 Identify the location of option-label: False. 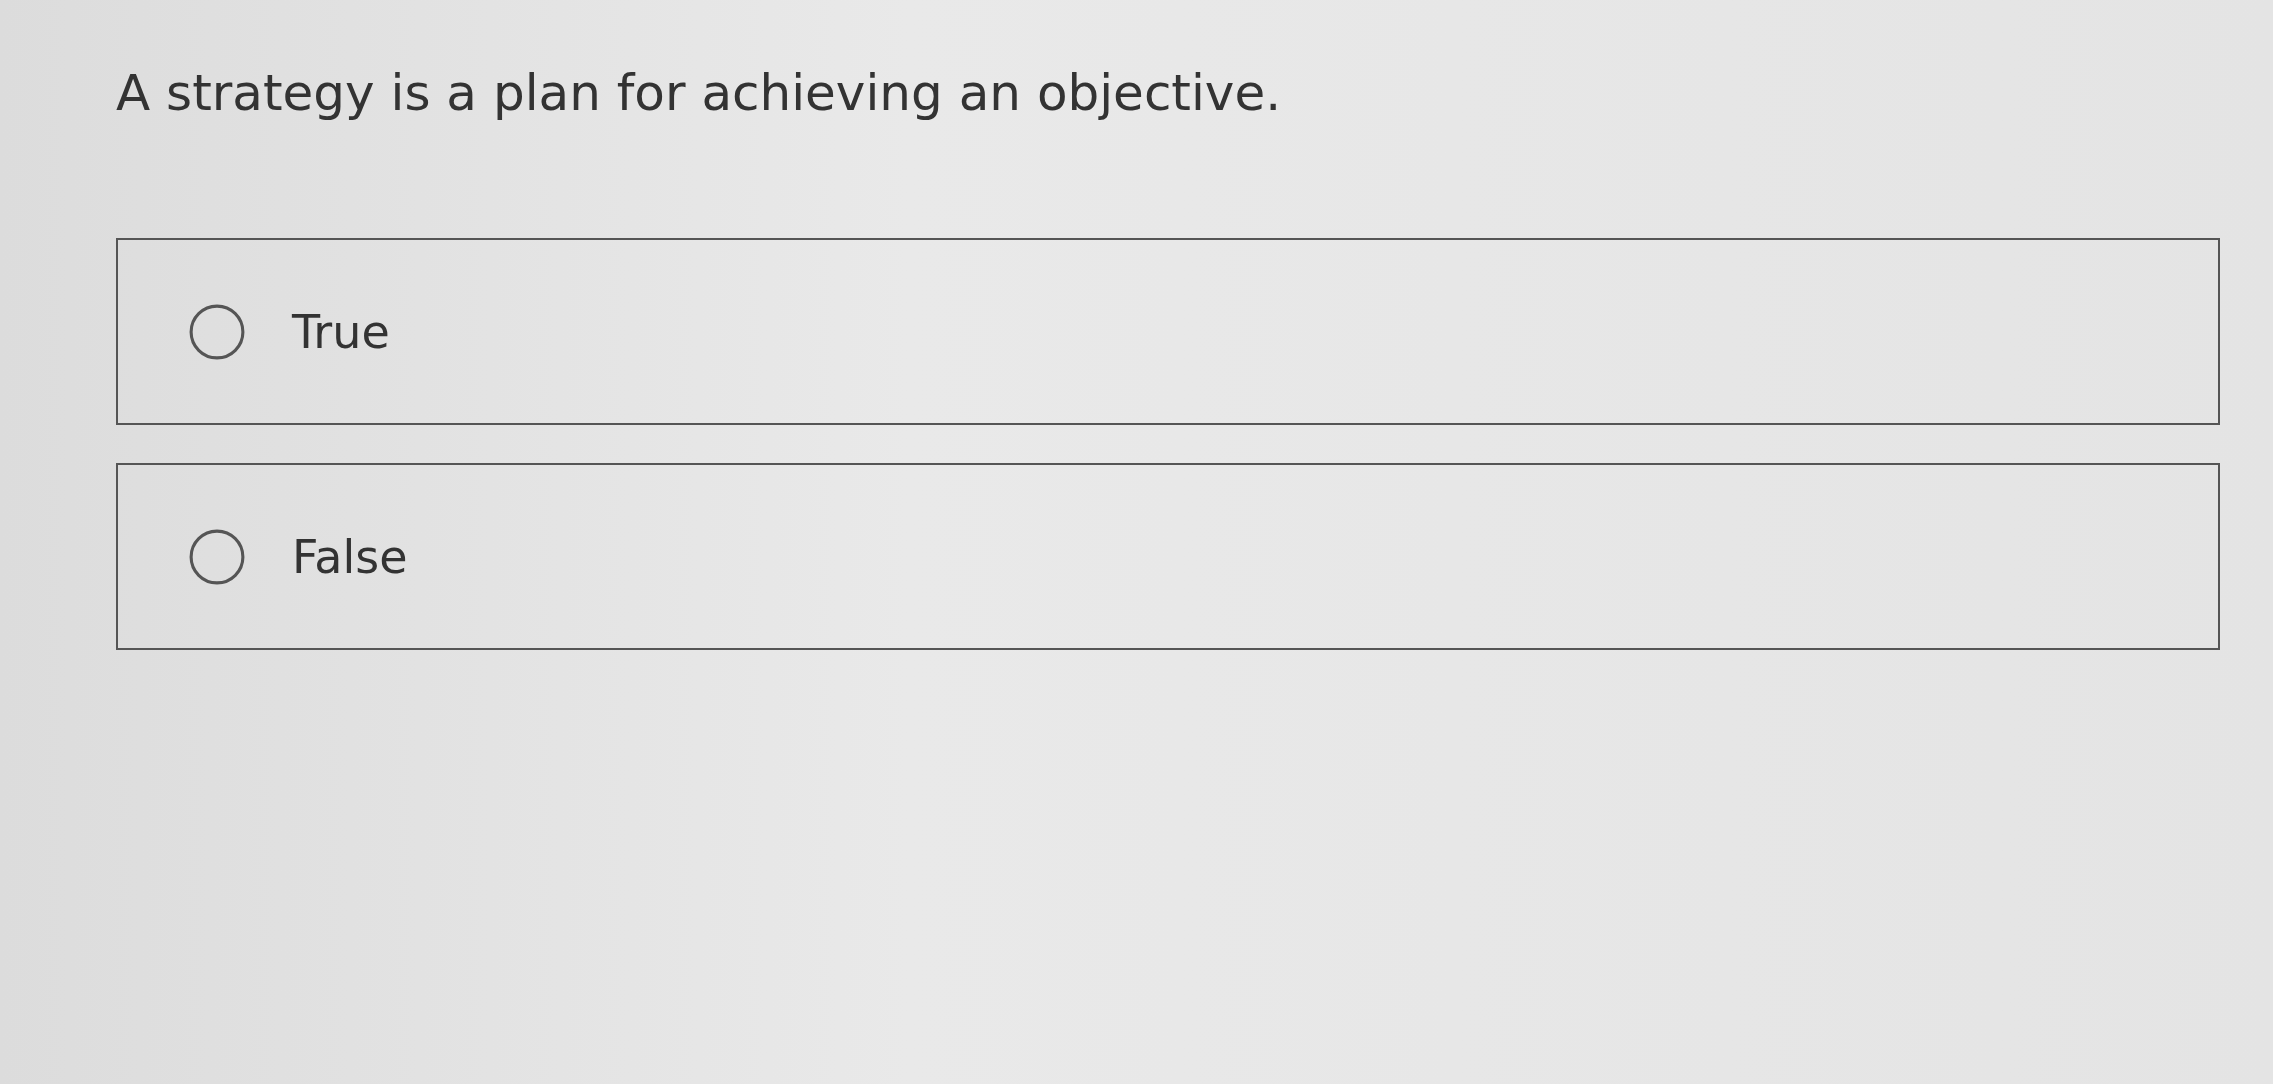
(350, 556).